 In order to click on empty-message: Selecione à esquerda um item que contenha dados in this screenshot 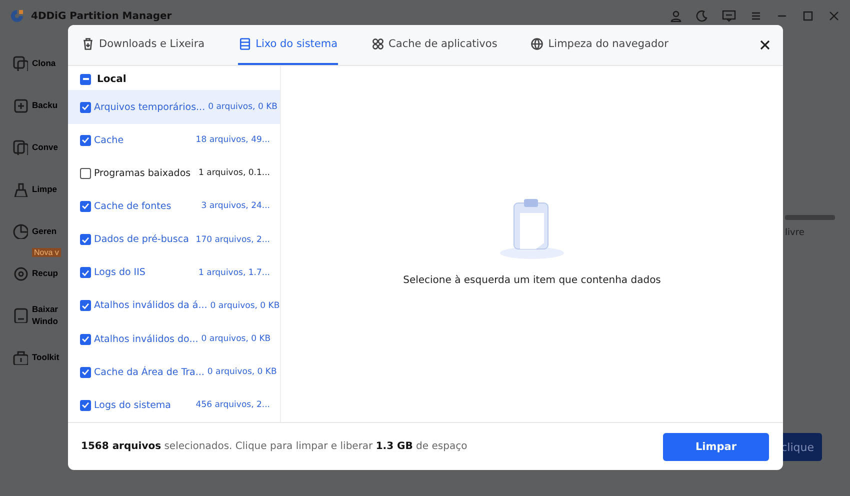, I will do `click(532, 280)`.